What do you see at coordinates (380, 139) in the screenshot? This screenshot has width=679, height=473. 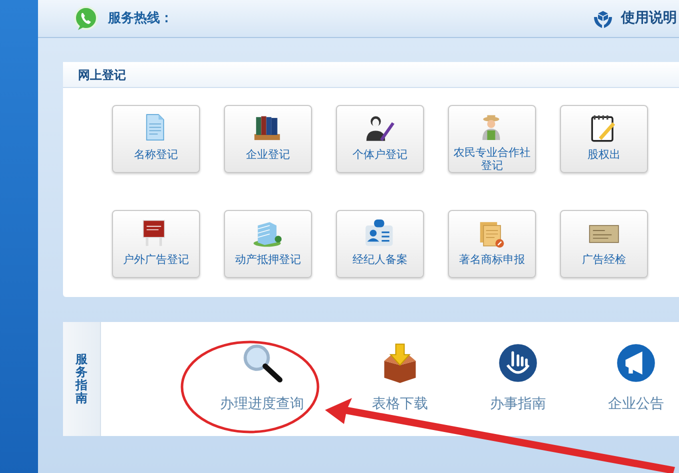 I see `registration-tile: 个体户登记` at bounding box center [380, 139].